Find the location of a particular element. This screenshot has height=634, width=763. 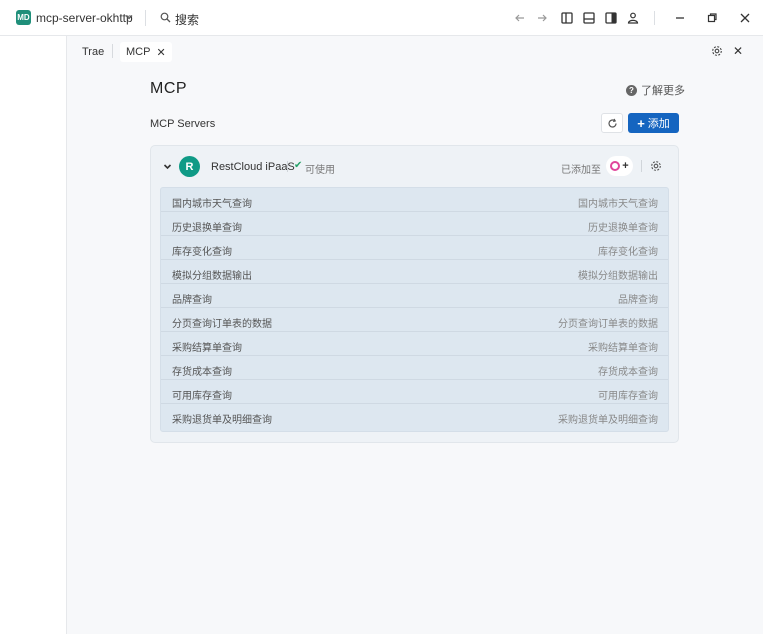

server-avatar: R is located at coordinates (189, 166).